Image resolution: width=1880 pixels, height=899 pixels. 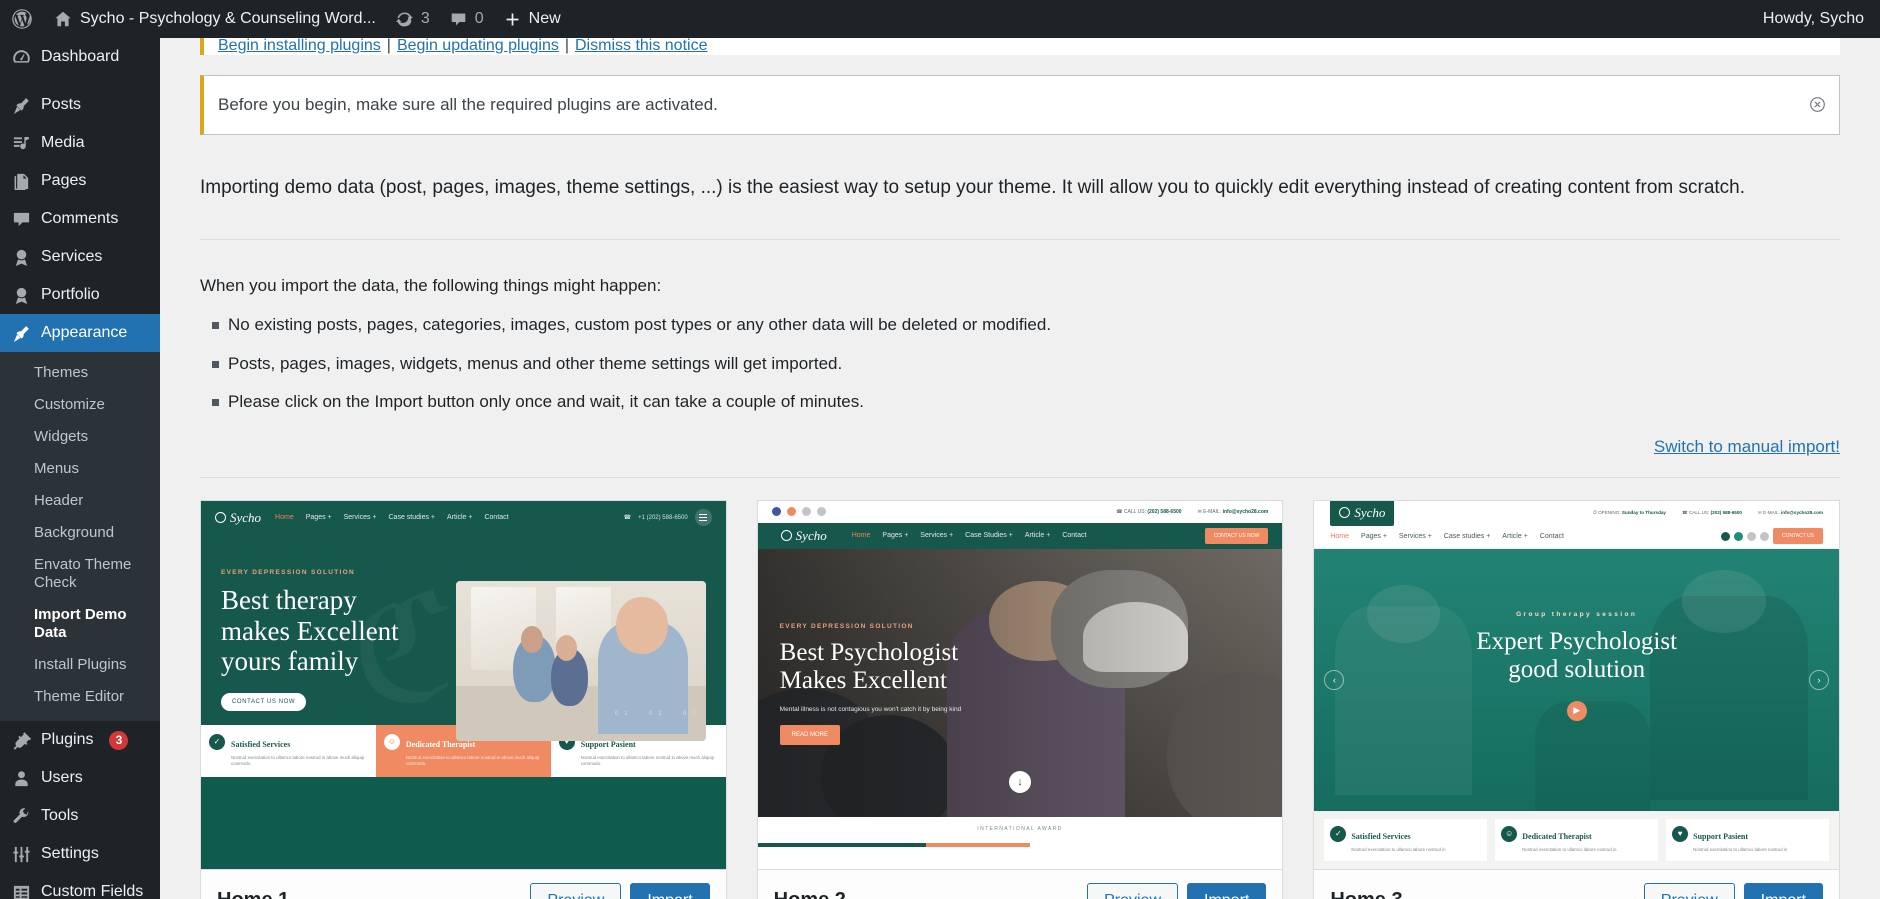 I want to click on sidebar-item-settings: Settings, so click(x=80, y=854).